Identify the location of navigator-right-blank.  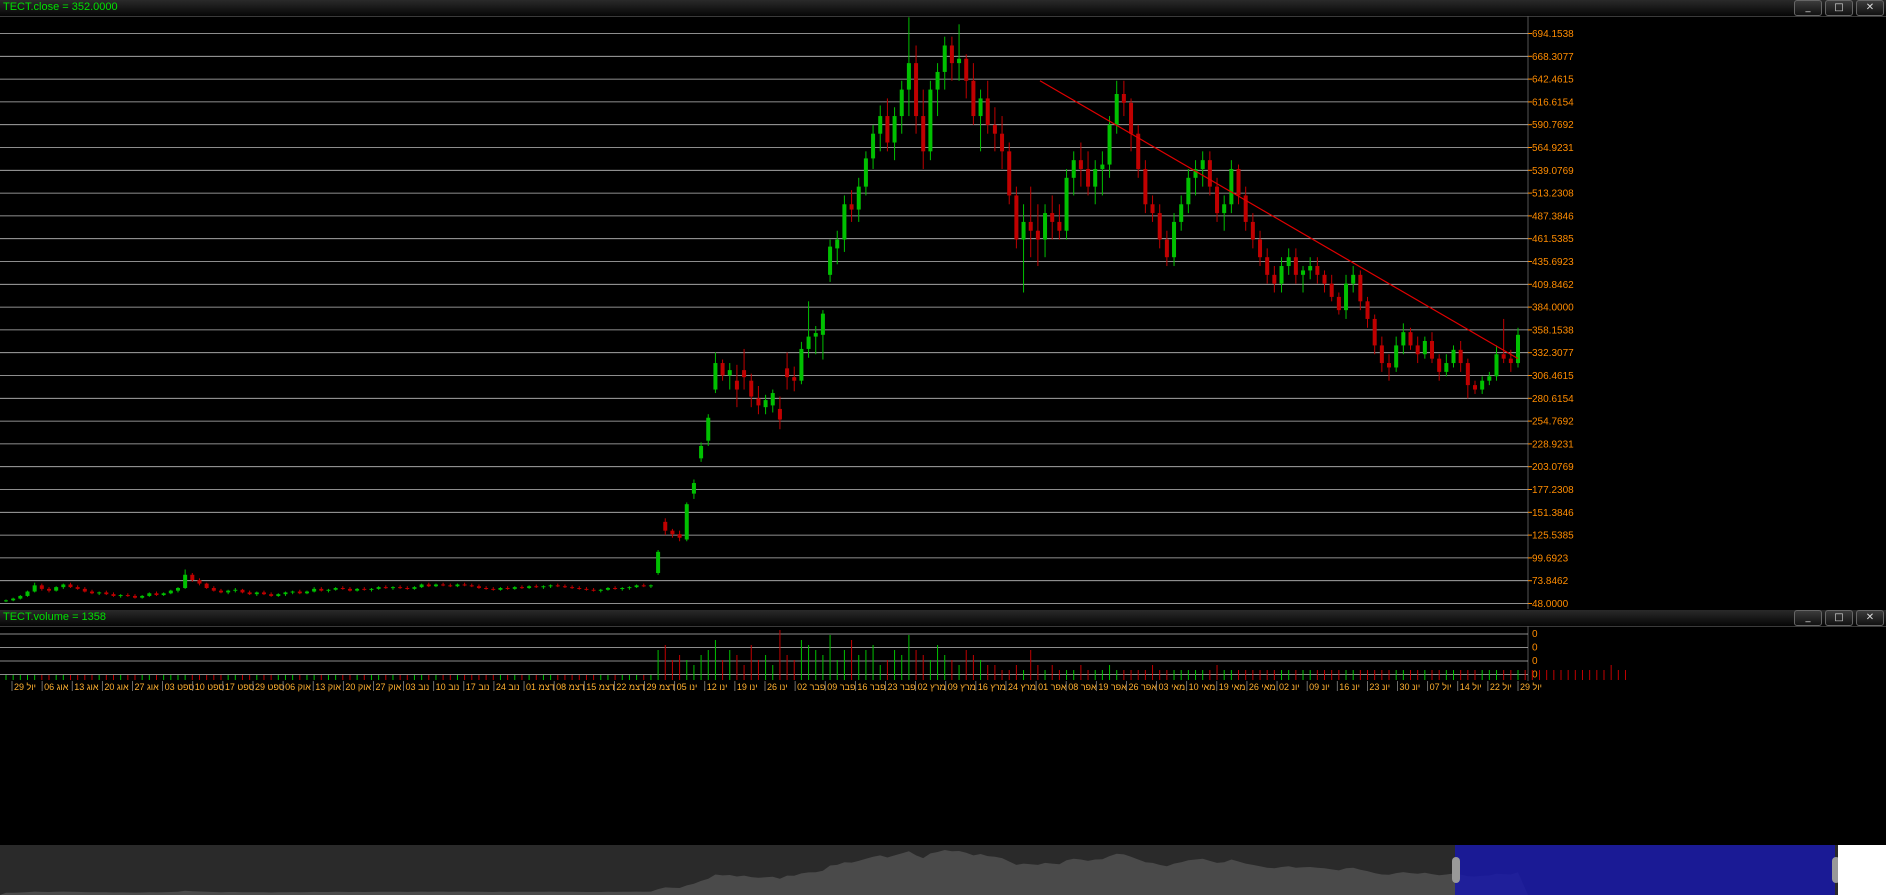
(1862, 870).